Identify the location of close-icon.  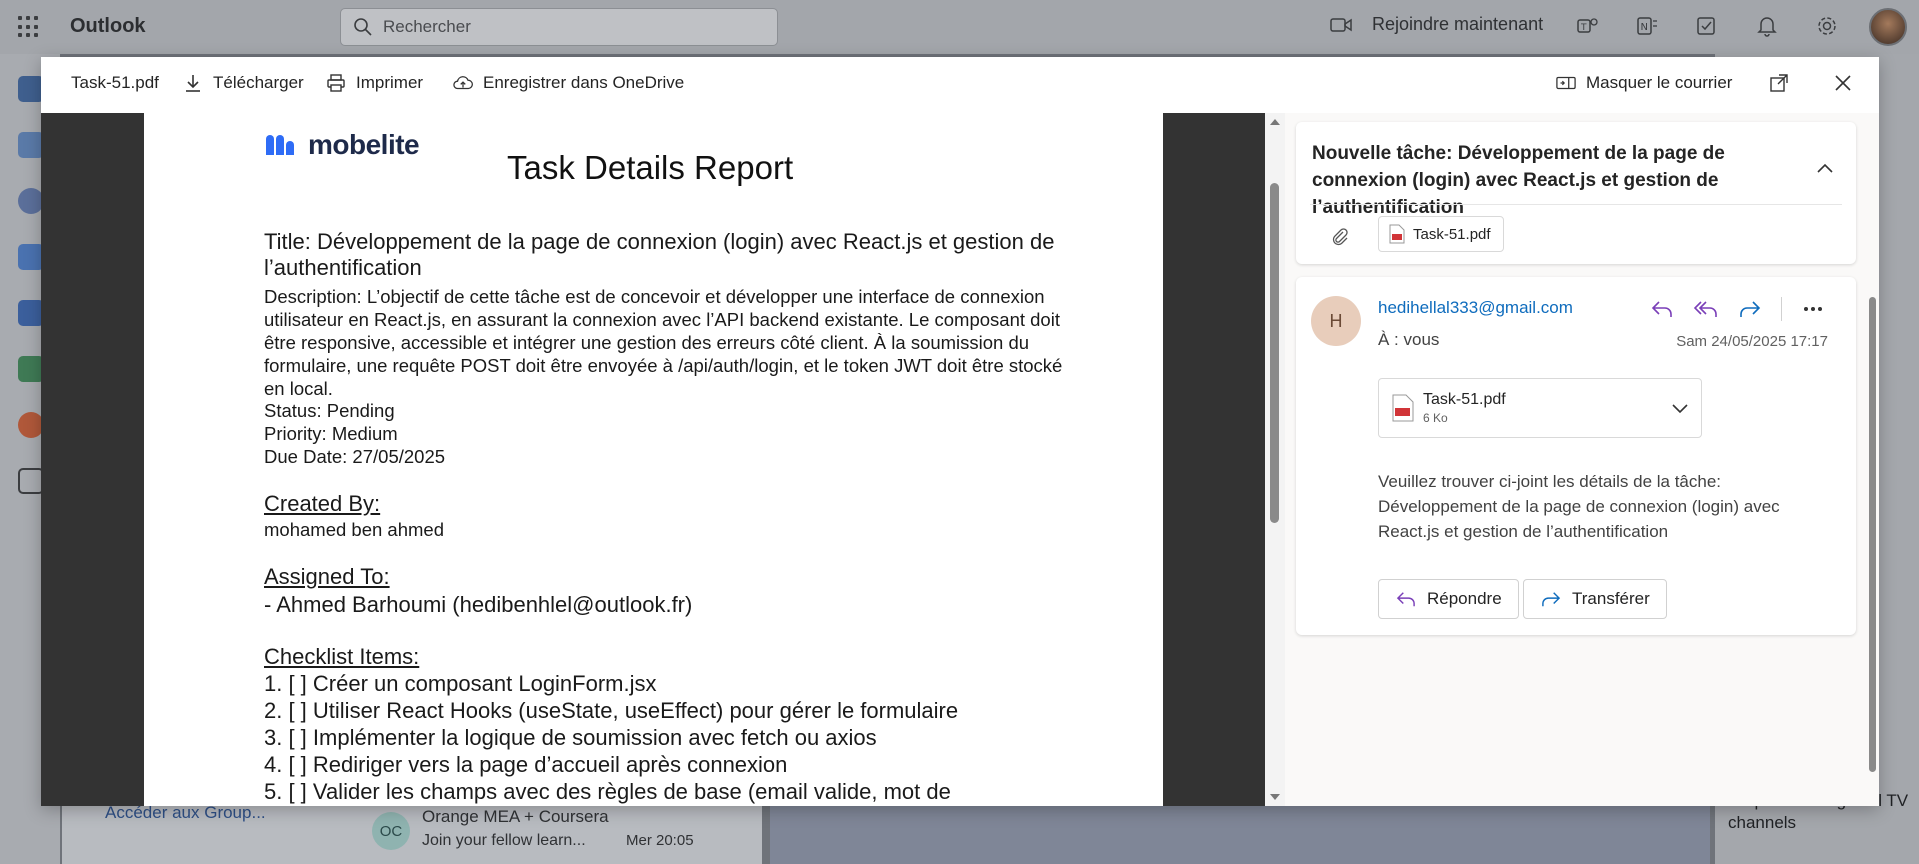
(1843, 83).